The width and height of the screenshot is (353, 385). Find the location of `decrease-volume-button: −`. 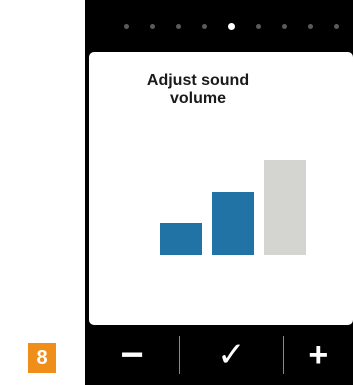

decrease-volume-button: − is located at coordinates (132, 355).